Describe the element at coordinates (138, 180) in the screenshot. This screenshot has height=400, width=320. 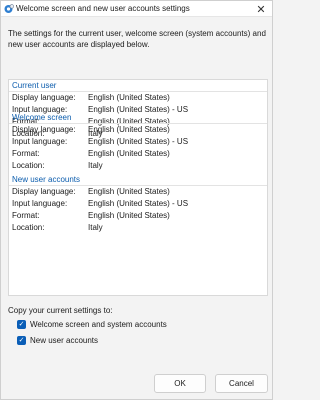
I see `section-heading: New user accounts` at that location.